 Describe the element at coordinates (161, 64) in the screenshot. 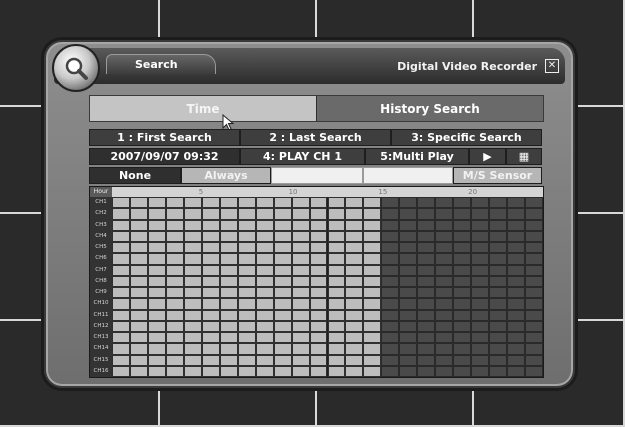

I see `search-tab: Search` at that location.